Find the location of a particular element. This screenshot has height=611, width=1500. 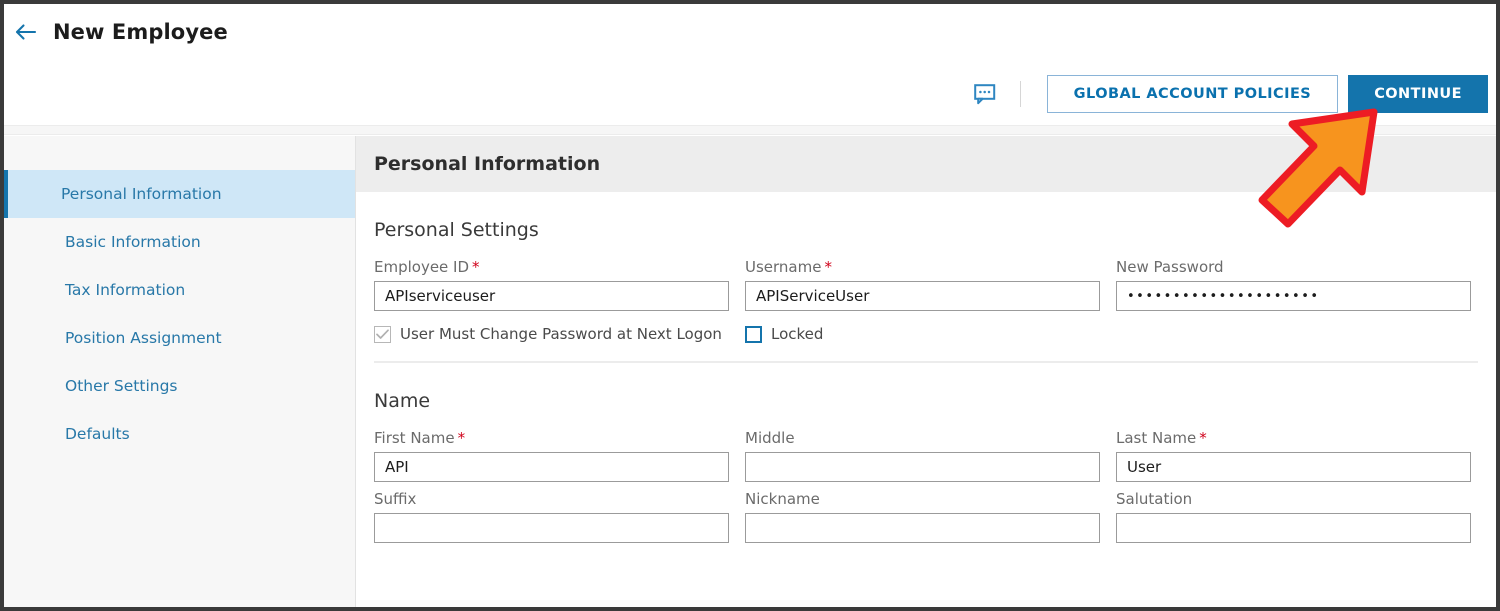

field-label-last-name: Last Name * is located at coordinates (1293, 438).